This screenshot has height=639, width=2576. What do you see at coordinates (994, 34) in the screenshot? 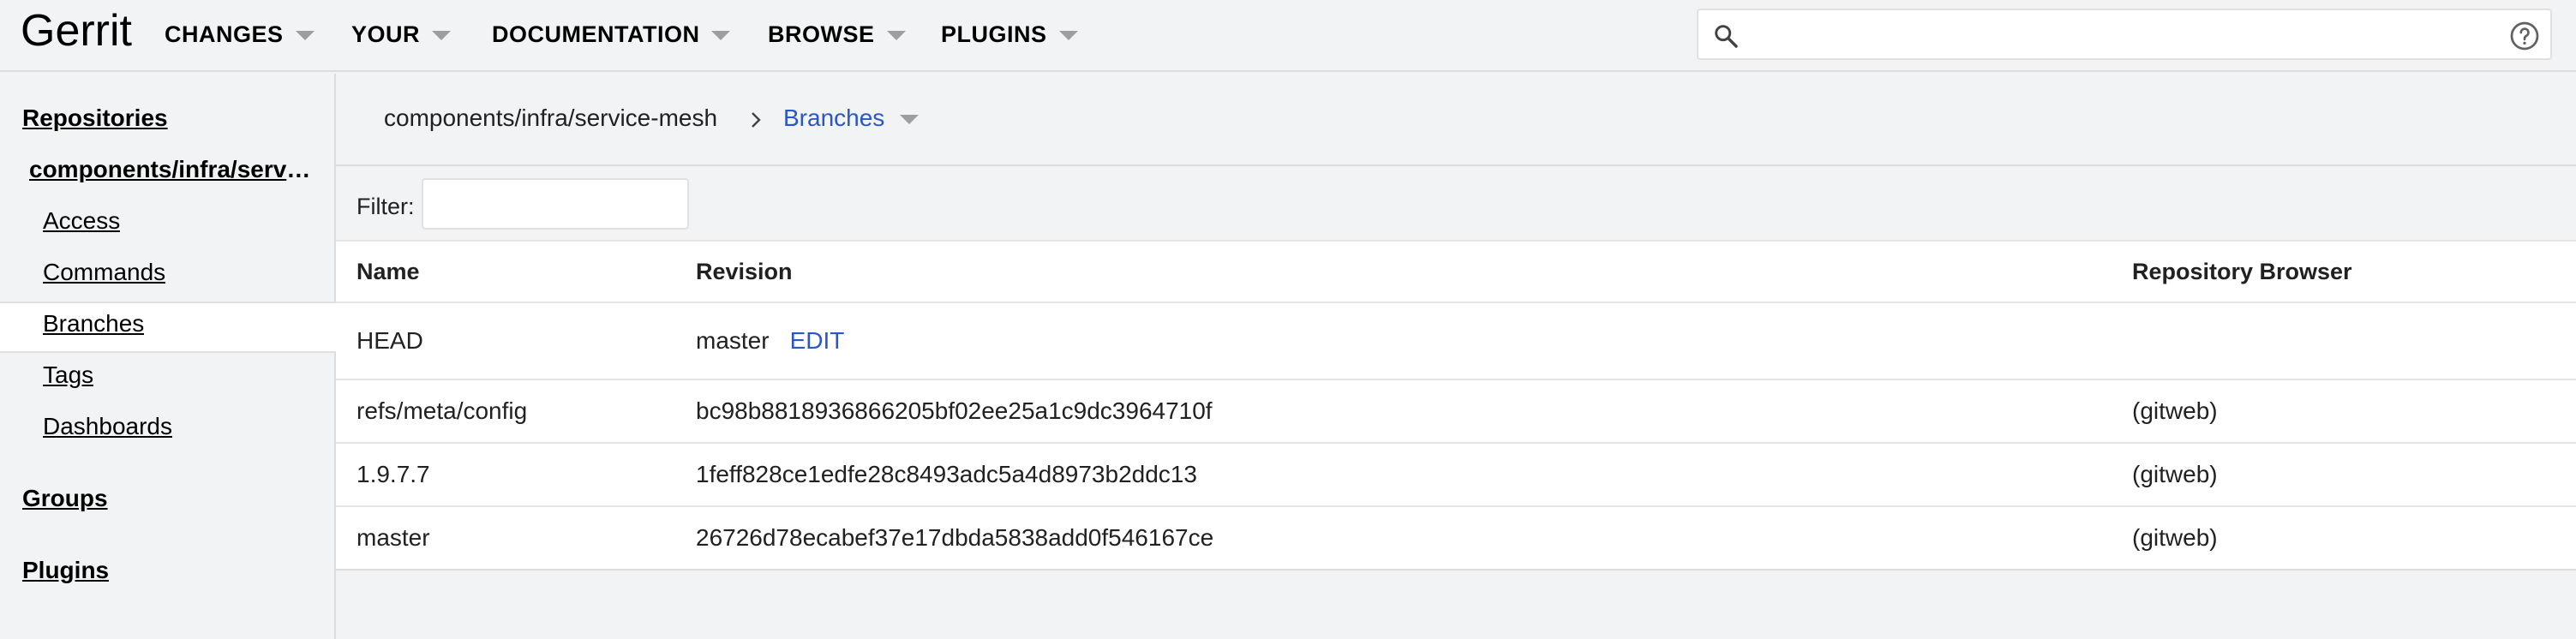
I see `nav-plugins-label: PLUGINS` at bounding box center [994, 34].